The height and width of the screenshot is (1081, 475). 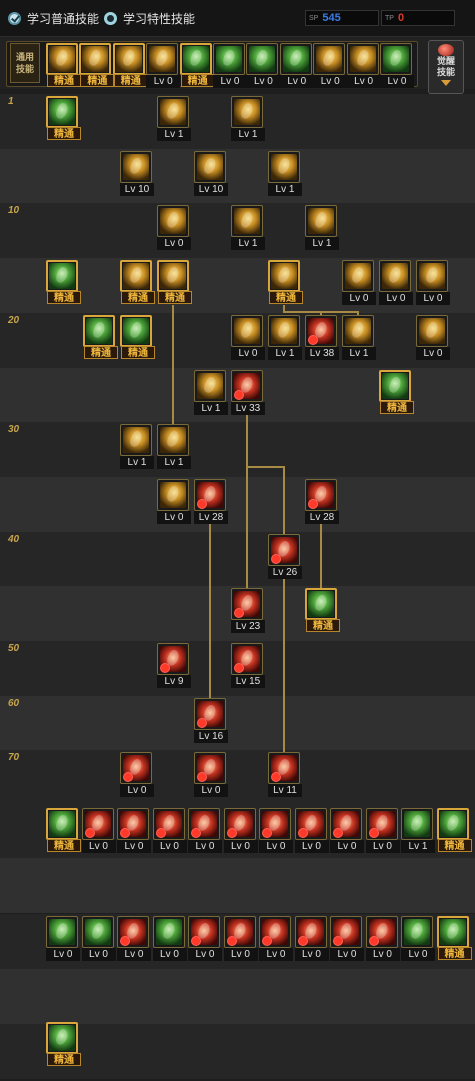 I want to click on tab-learn-normal-skills: 学习普通技能, so click(x=53, y=18).